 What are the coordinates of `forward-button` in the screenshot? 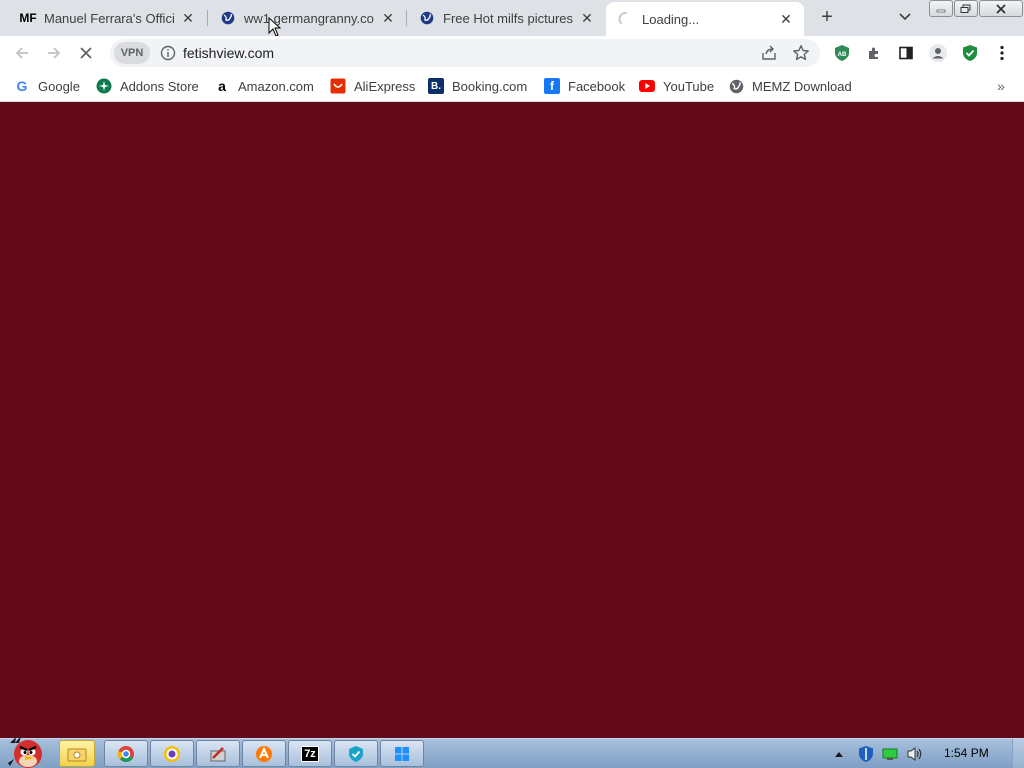 It's located at (54, 53).